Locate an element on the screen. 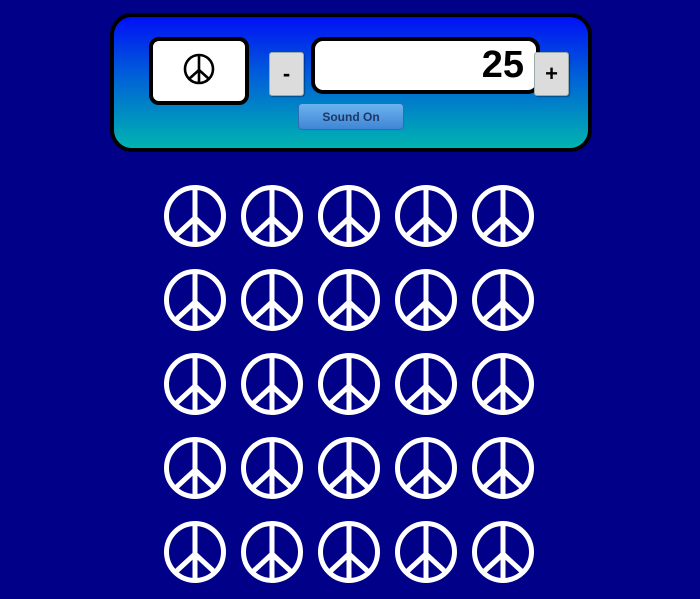  decrement-button: - is located at coordinates (286, 74).